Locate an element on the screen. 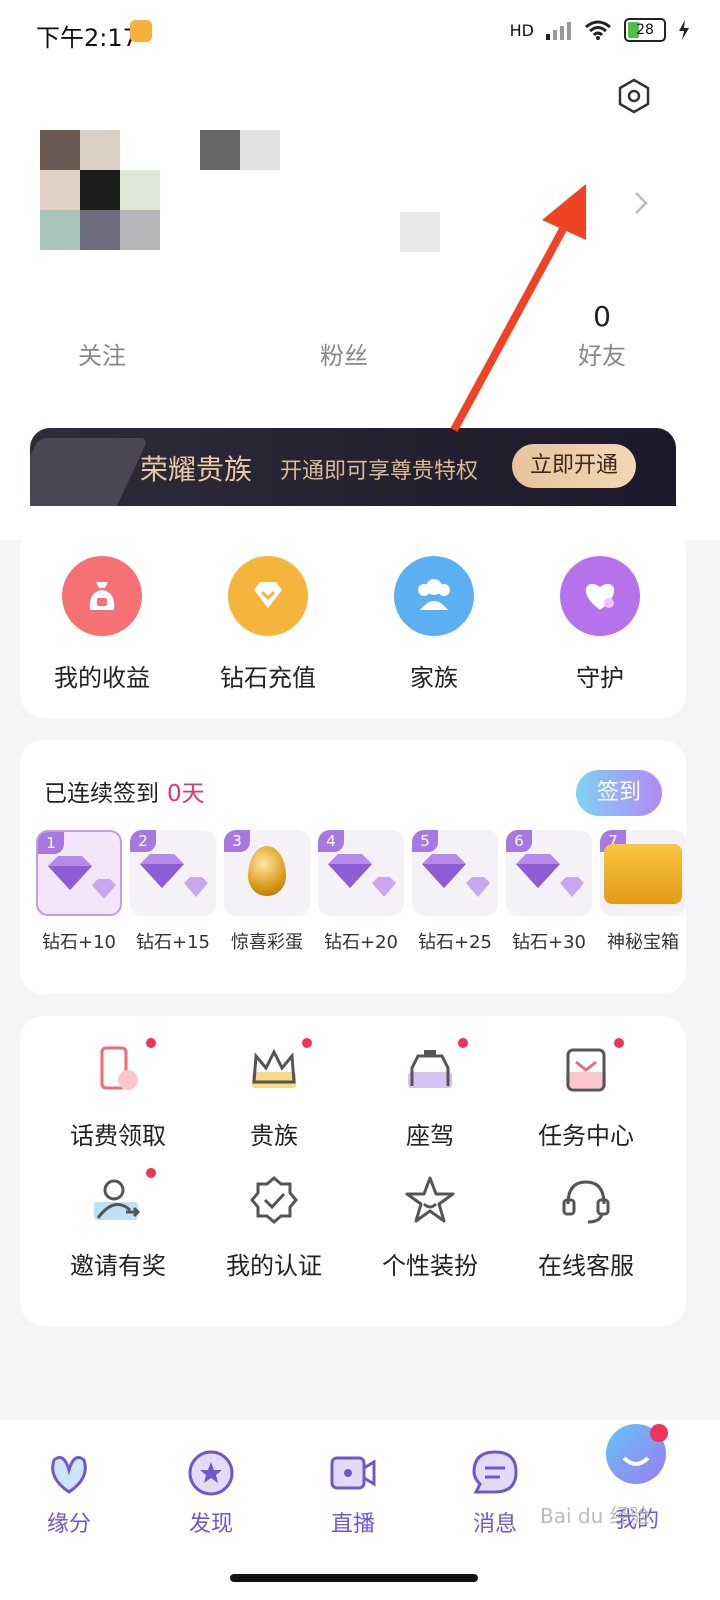 This screenshot has width=720, height=1600. tool-label: 邀请有奖 is located at coordinates (118, 1266).